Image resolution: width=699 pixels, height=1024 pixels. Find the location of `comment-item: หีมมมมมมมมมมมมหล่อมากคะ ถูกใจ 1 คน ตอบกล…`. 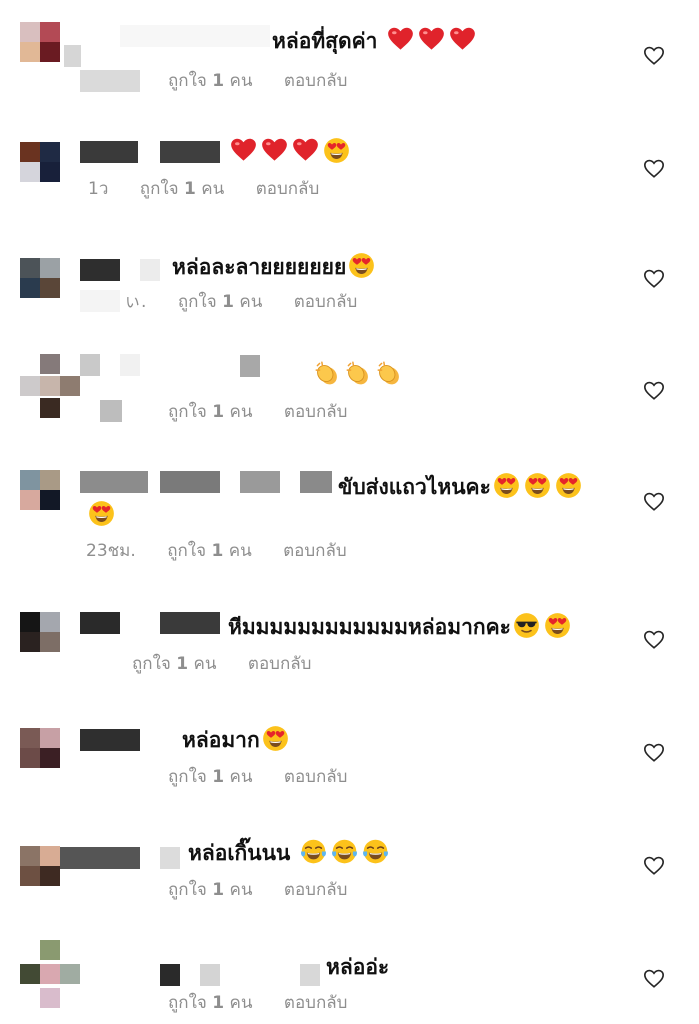

comment-item: หีมมมมมมมมมมมมหล่อมากคะ ถูกใจ 1 คน ตอบกล… is located at coordinates (349, 642).